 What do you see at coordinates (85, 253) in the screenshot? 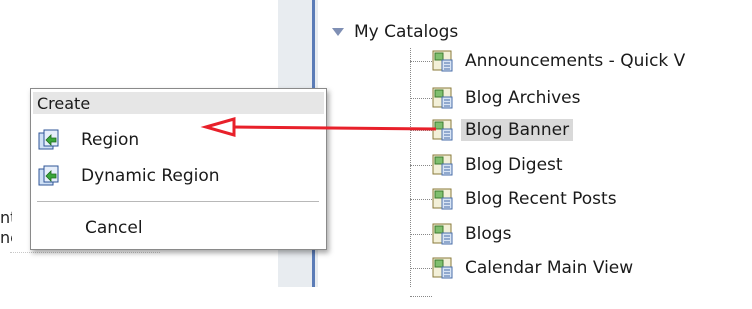
I see `partial-divider` at bounding box center [85, 253].